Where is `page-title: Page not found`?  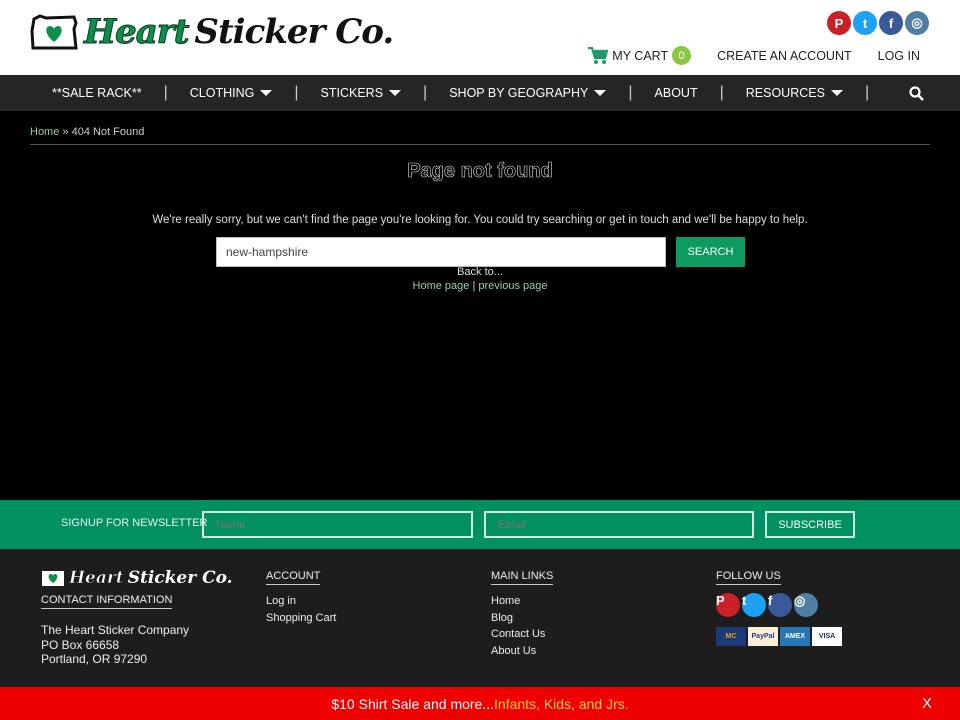
page-title: Page not found is located at coordinates (480, 171).